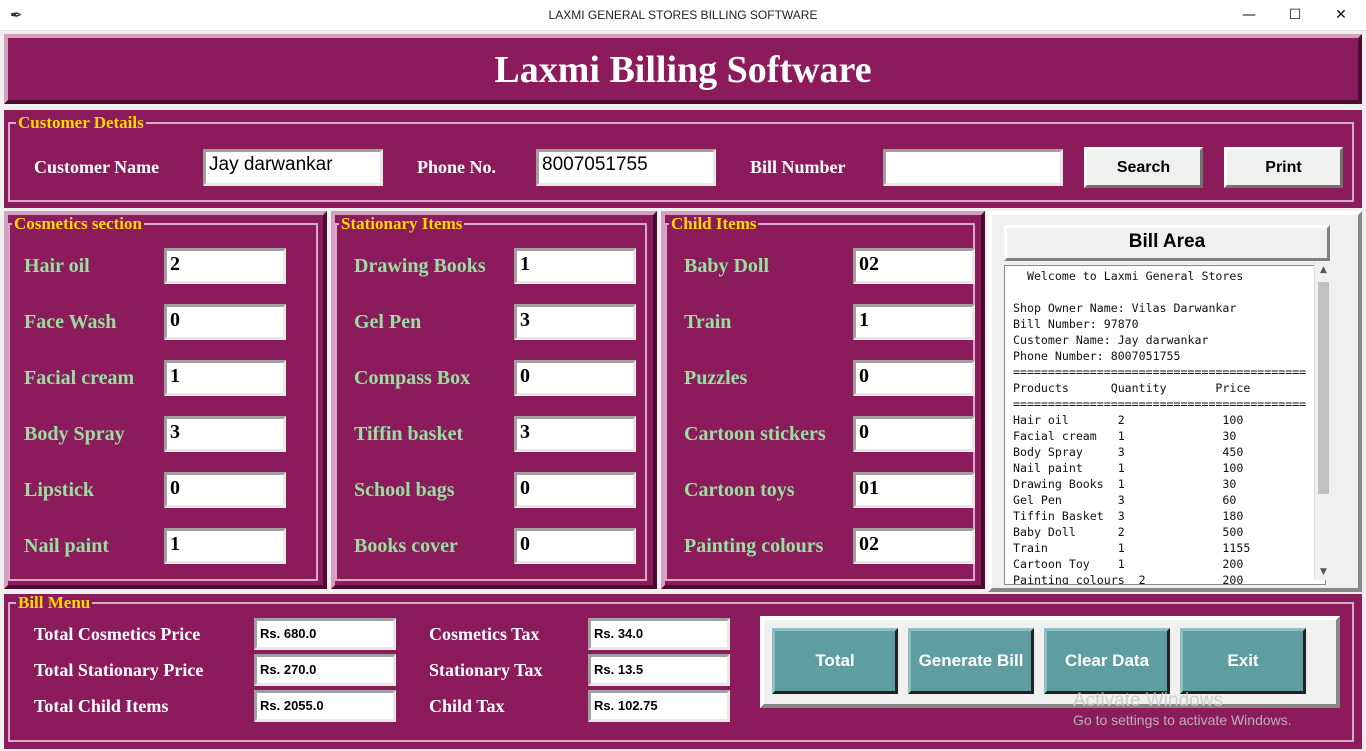 Image resolution: width=1366 pixels, height=751 pixels. What do you see at coordinates (971, 661) in the screenshot?
I see `generate-bill-button: Generate Bill` at bounding box center [971, 661].